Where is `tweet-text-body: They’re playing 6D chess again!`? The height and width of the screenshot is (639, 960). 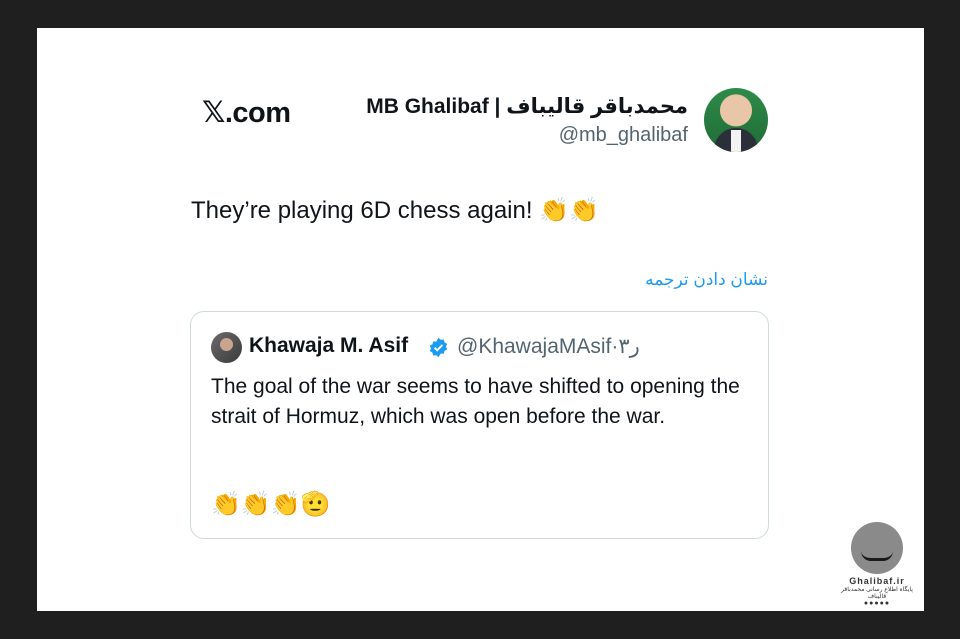 tweet-text-body: They’re playing 6D chess again! is located at coordinates (362, 210).